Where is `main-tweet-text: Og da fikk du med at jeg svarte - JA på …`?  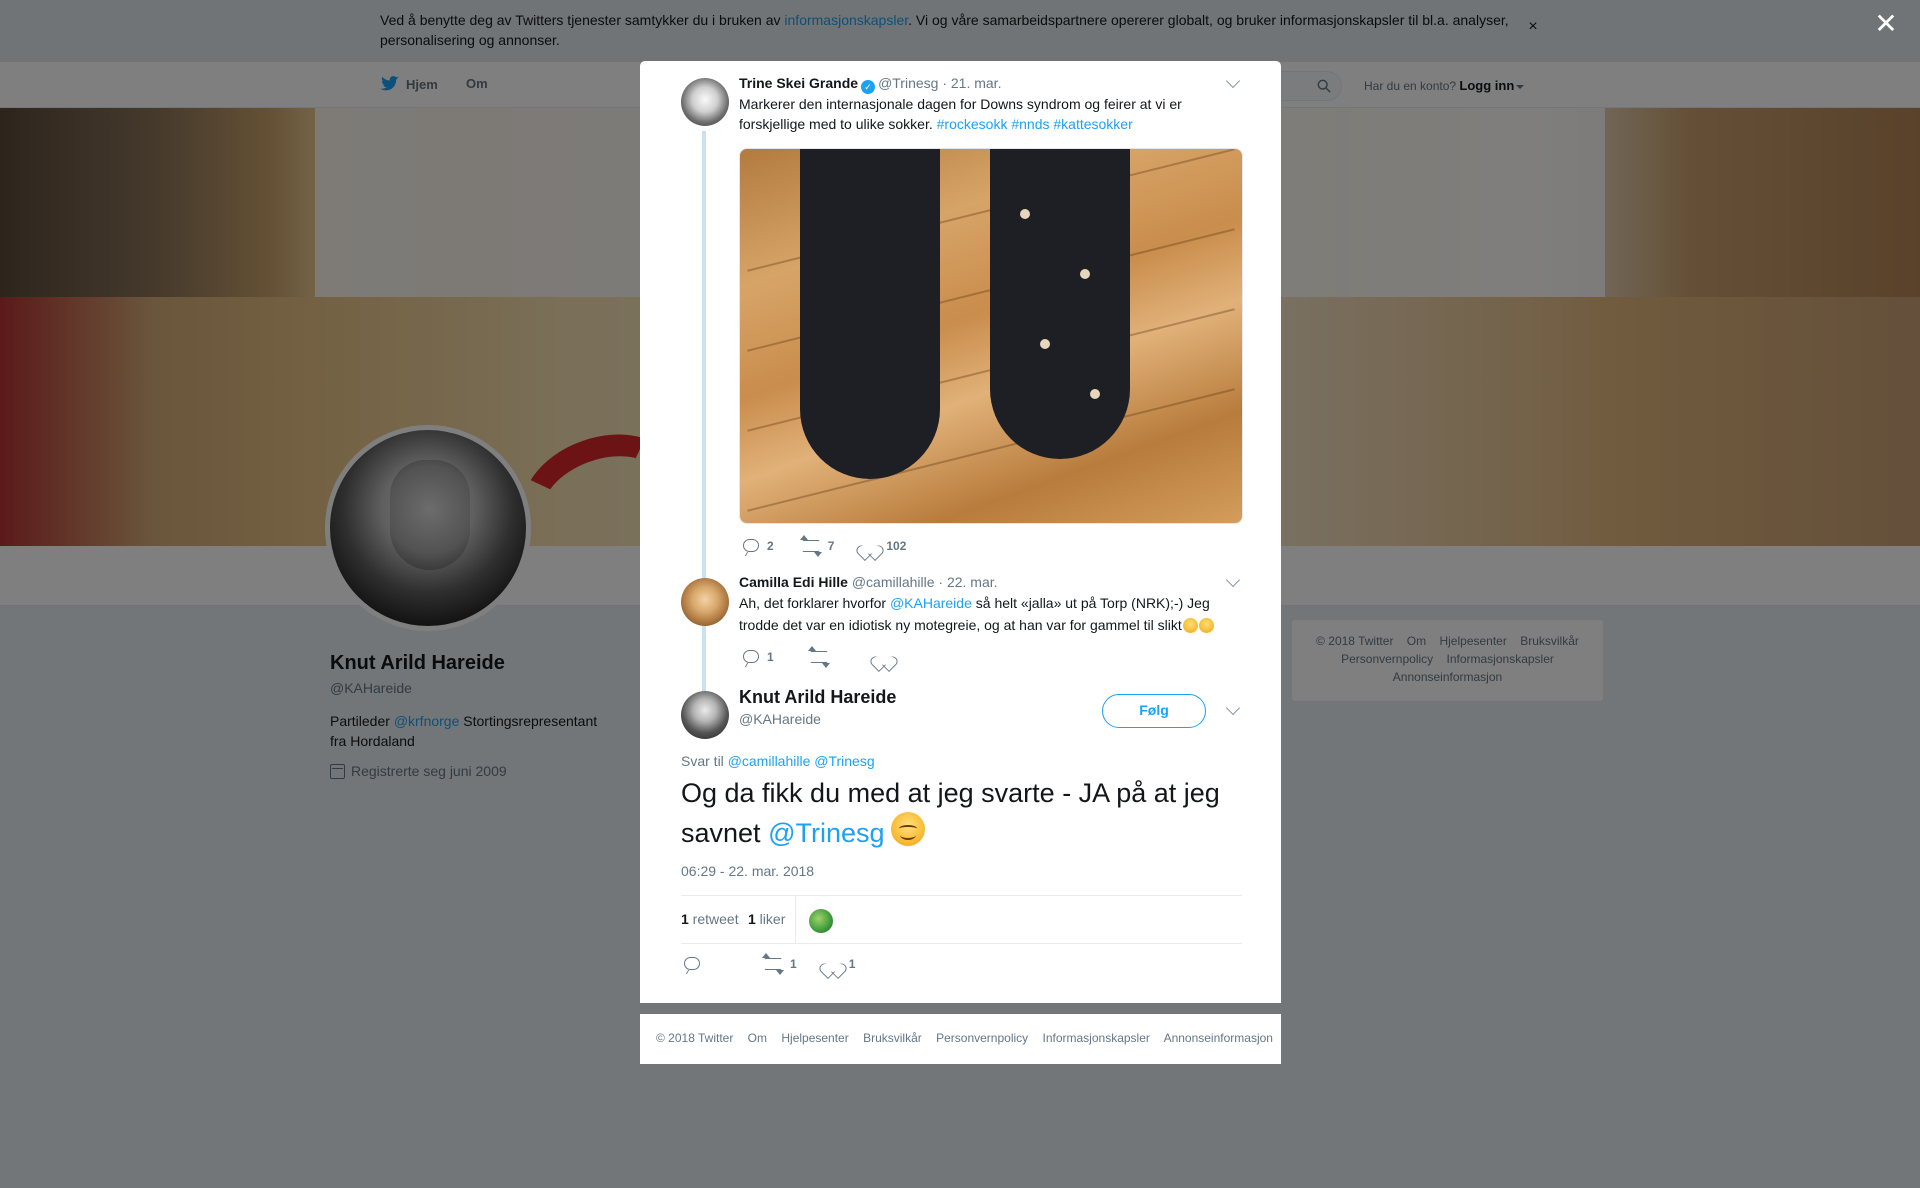 main-tweet-text: Og da fikk du med at jeg svarte - JA på … is located at coordinates (950, 813).